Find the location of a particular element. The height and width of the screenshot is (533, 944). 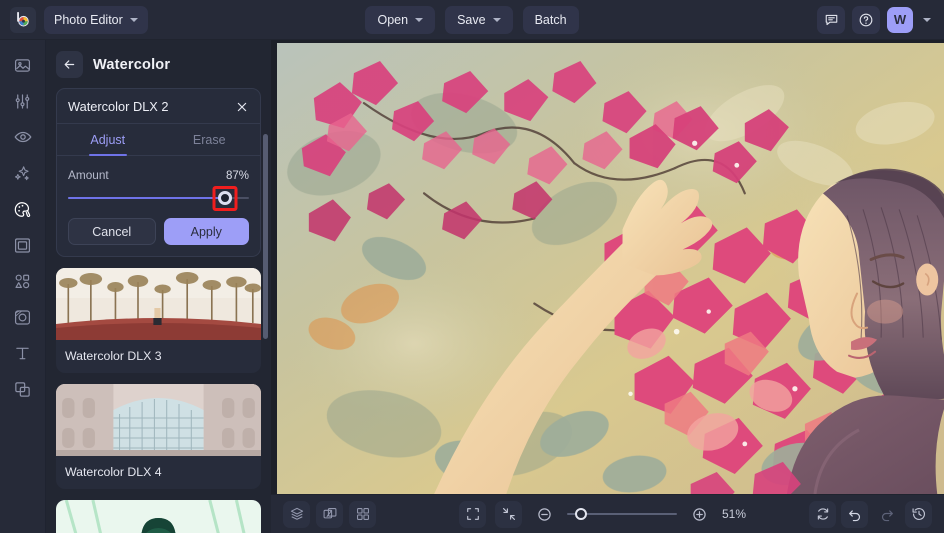

fullscreen-button is located at coordinates (472, 514).